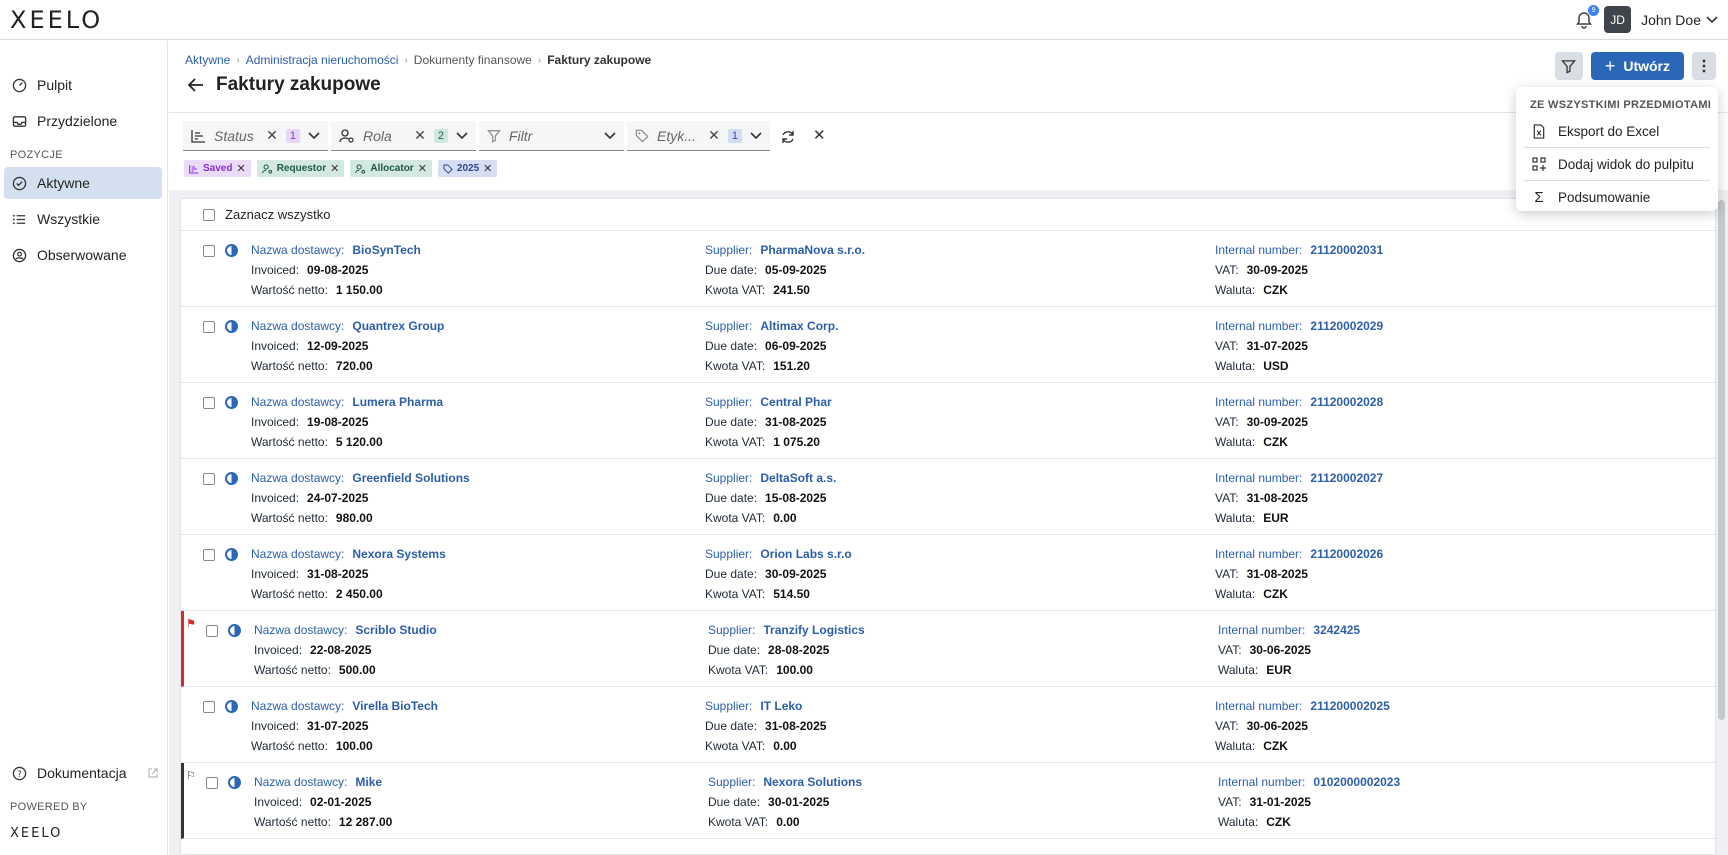  What do you see at coordinates (798, 478) in the screenshot?
I see `supplier-link: DeltaSoft a.s.` at bounding box center [798, 478].